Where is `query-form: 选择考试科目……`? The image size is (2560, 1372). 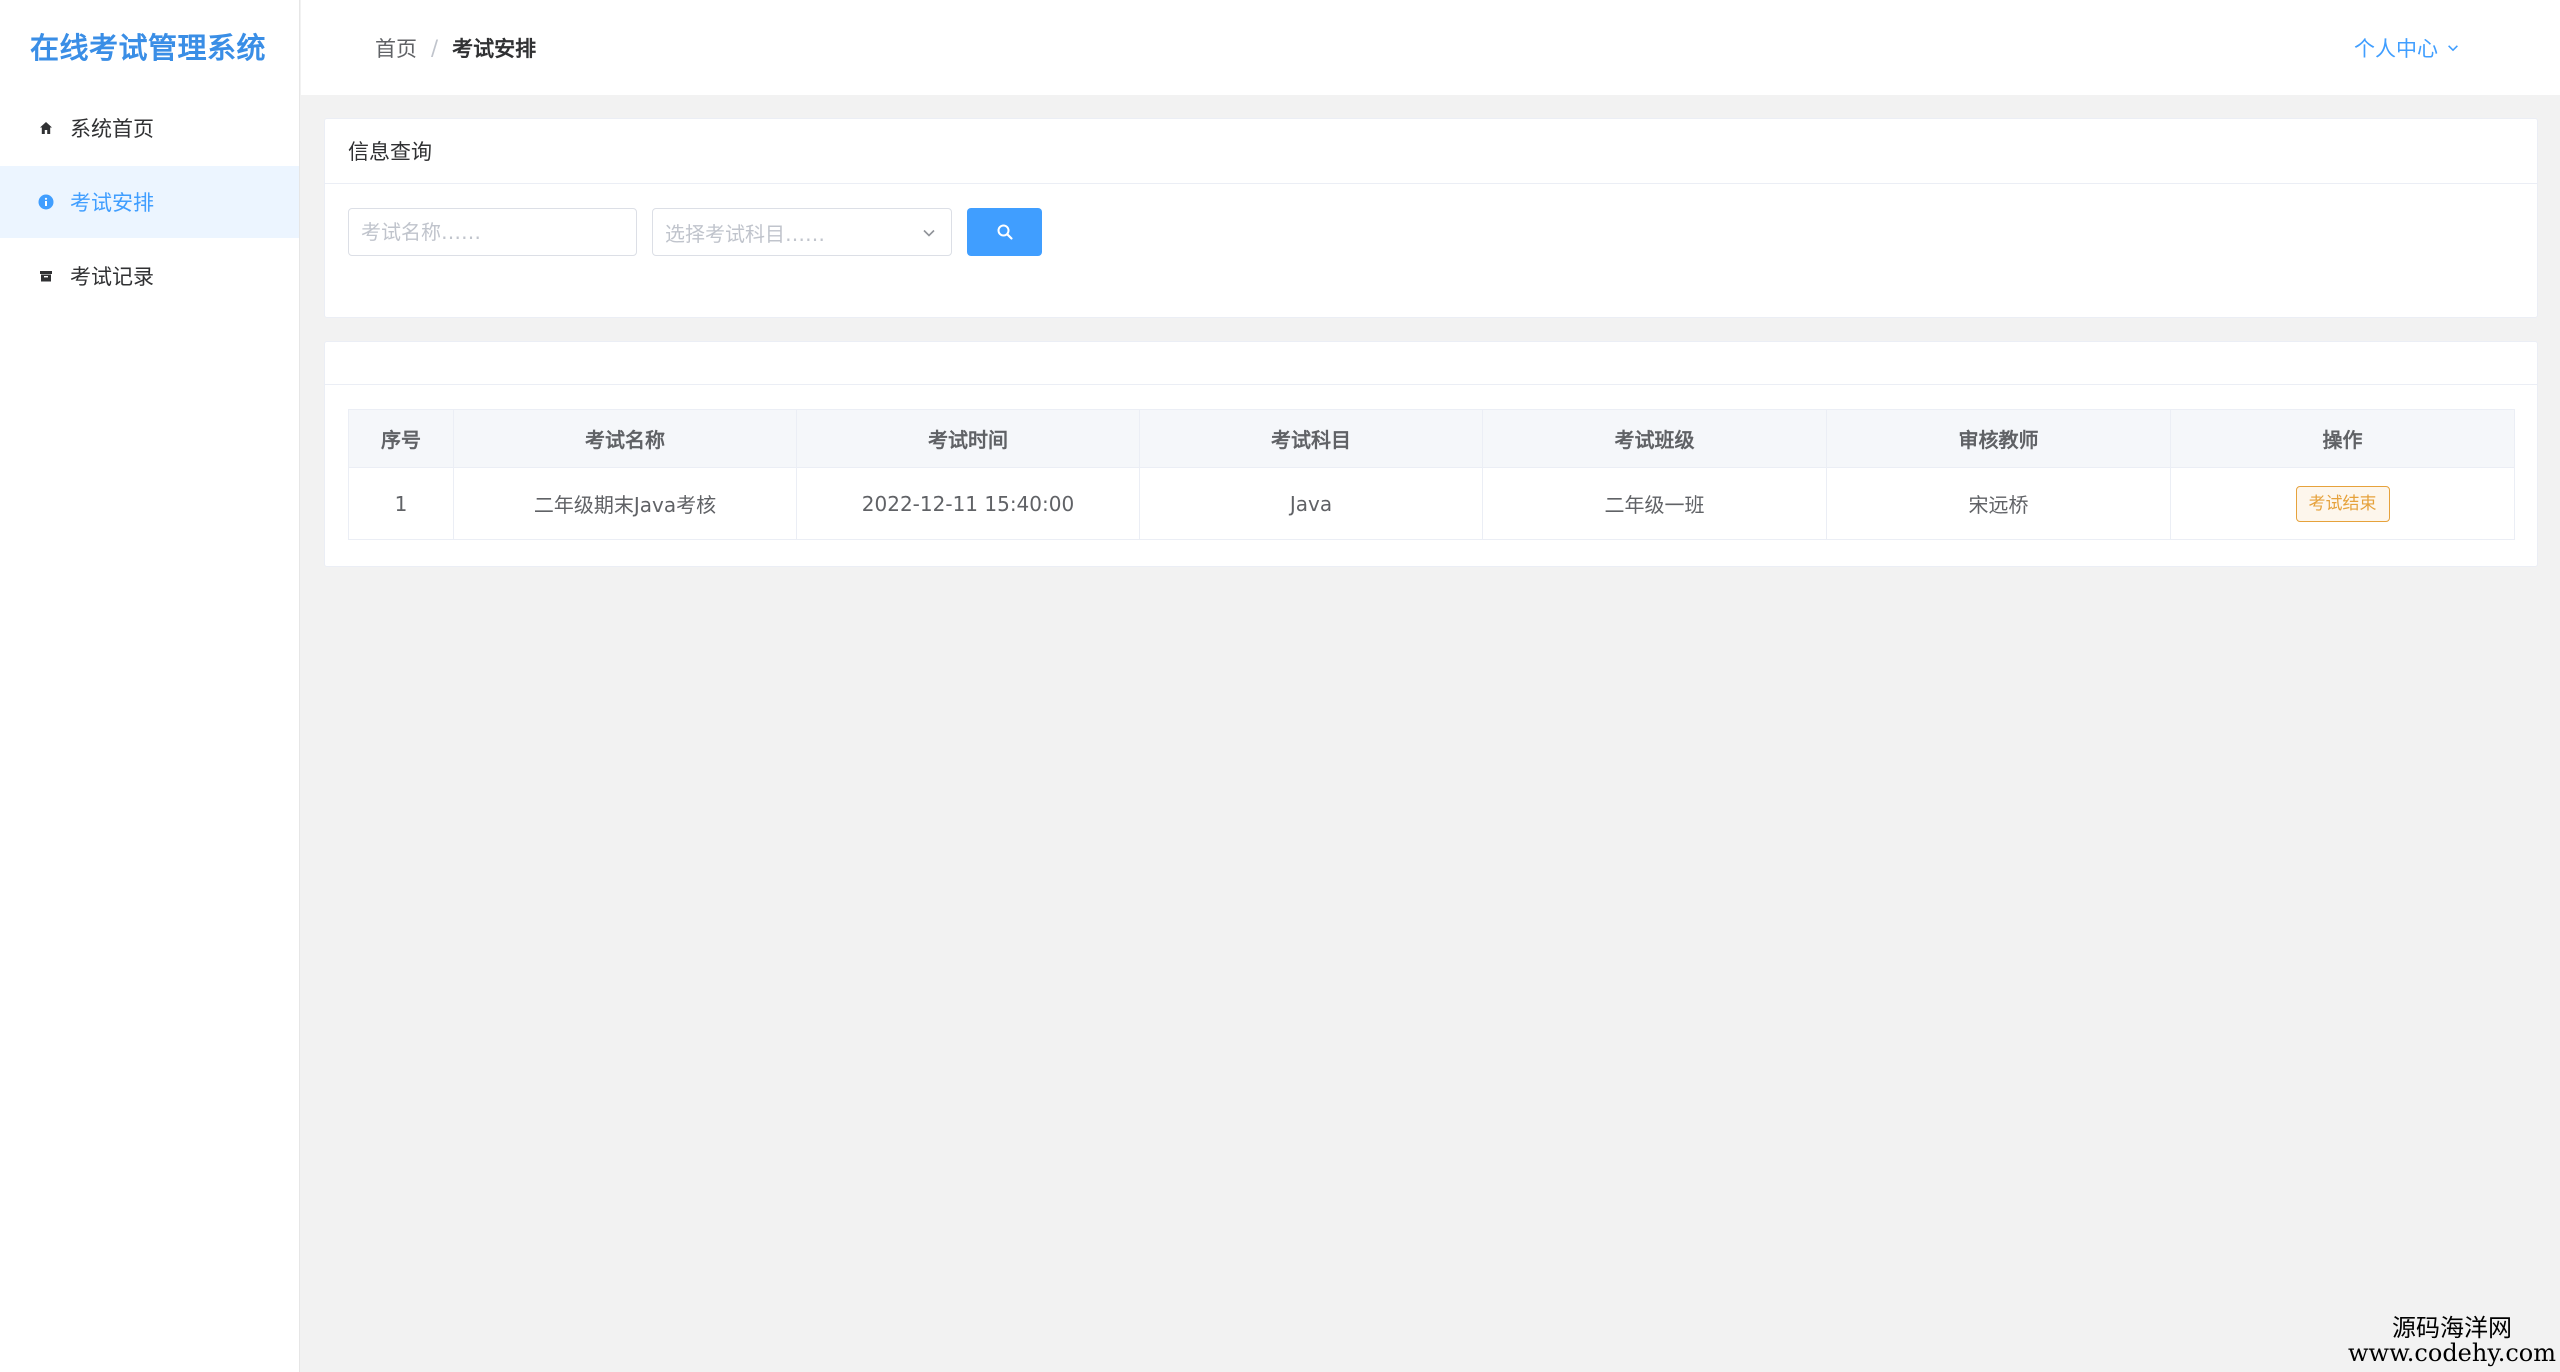
query-form: 选择考试科目…… is located at coordinates (1431, 232).